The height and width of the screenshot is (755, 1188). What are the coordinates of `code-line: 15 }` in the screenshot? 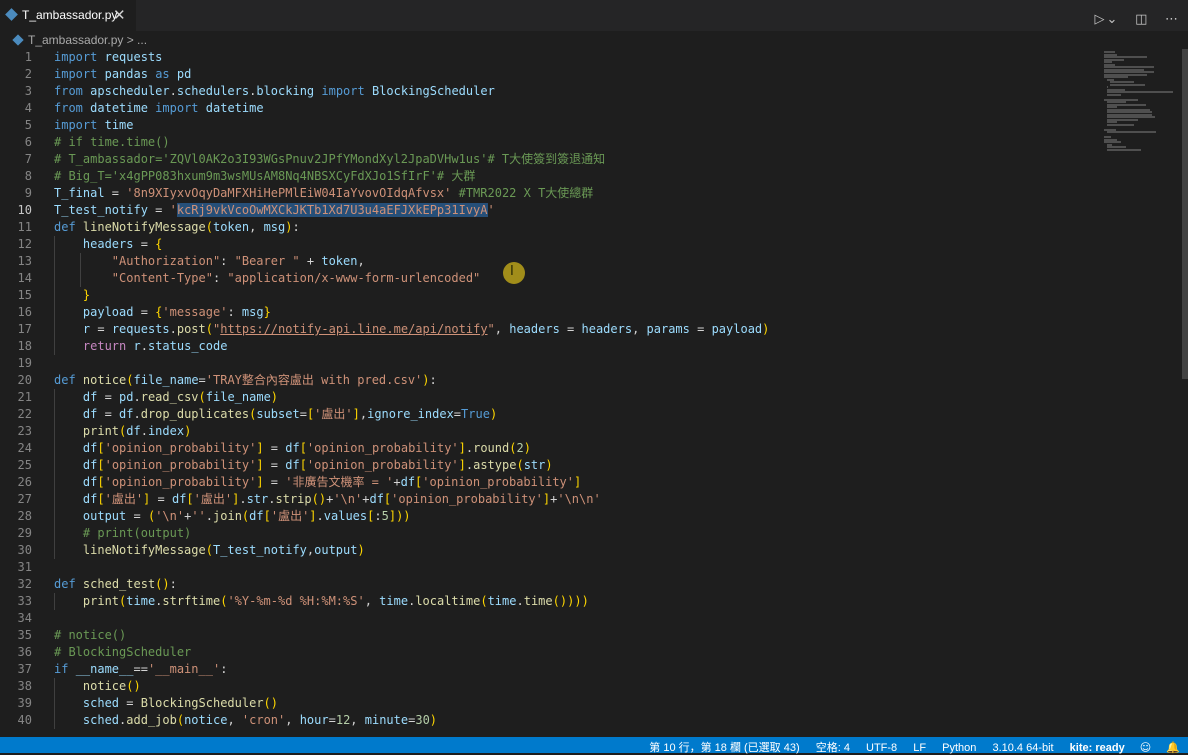 It's located at (550, 295).